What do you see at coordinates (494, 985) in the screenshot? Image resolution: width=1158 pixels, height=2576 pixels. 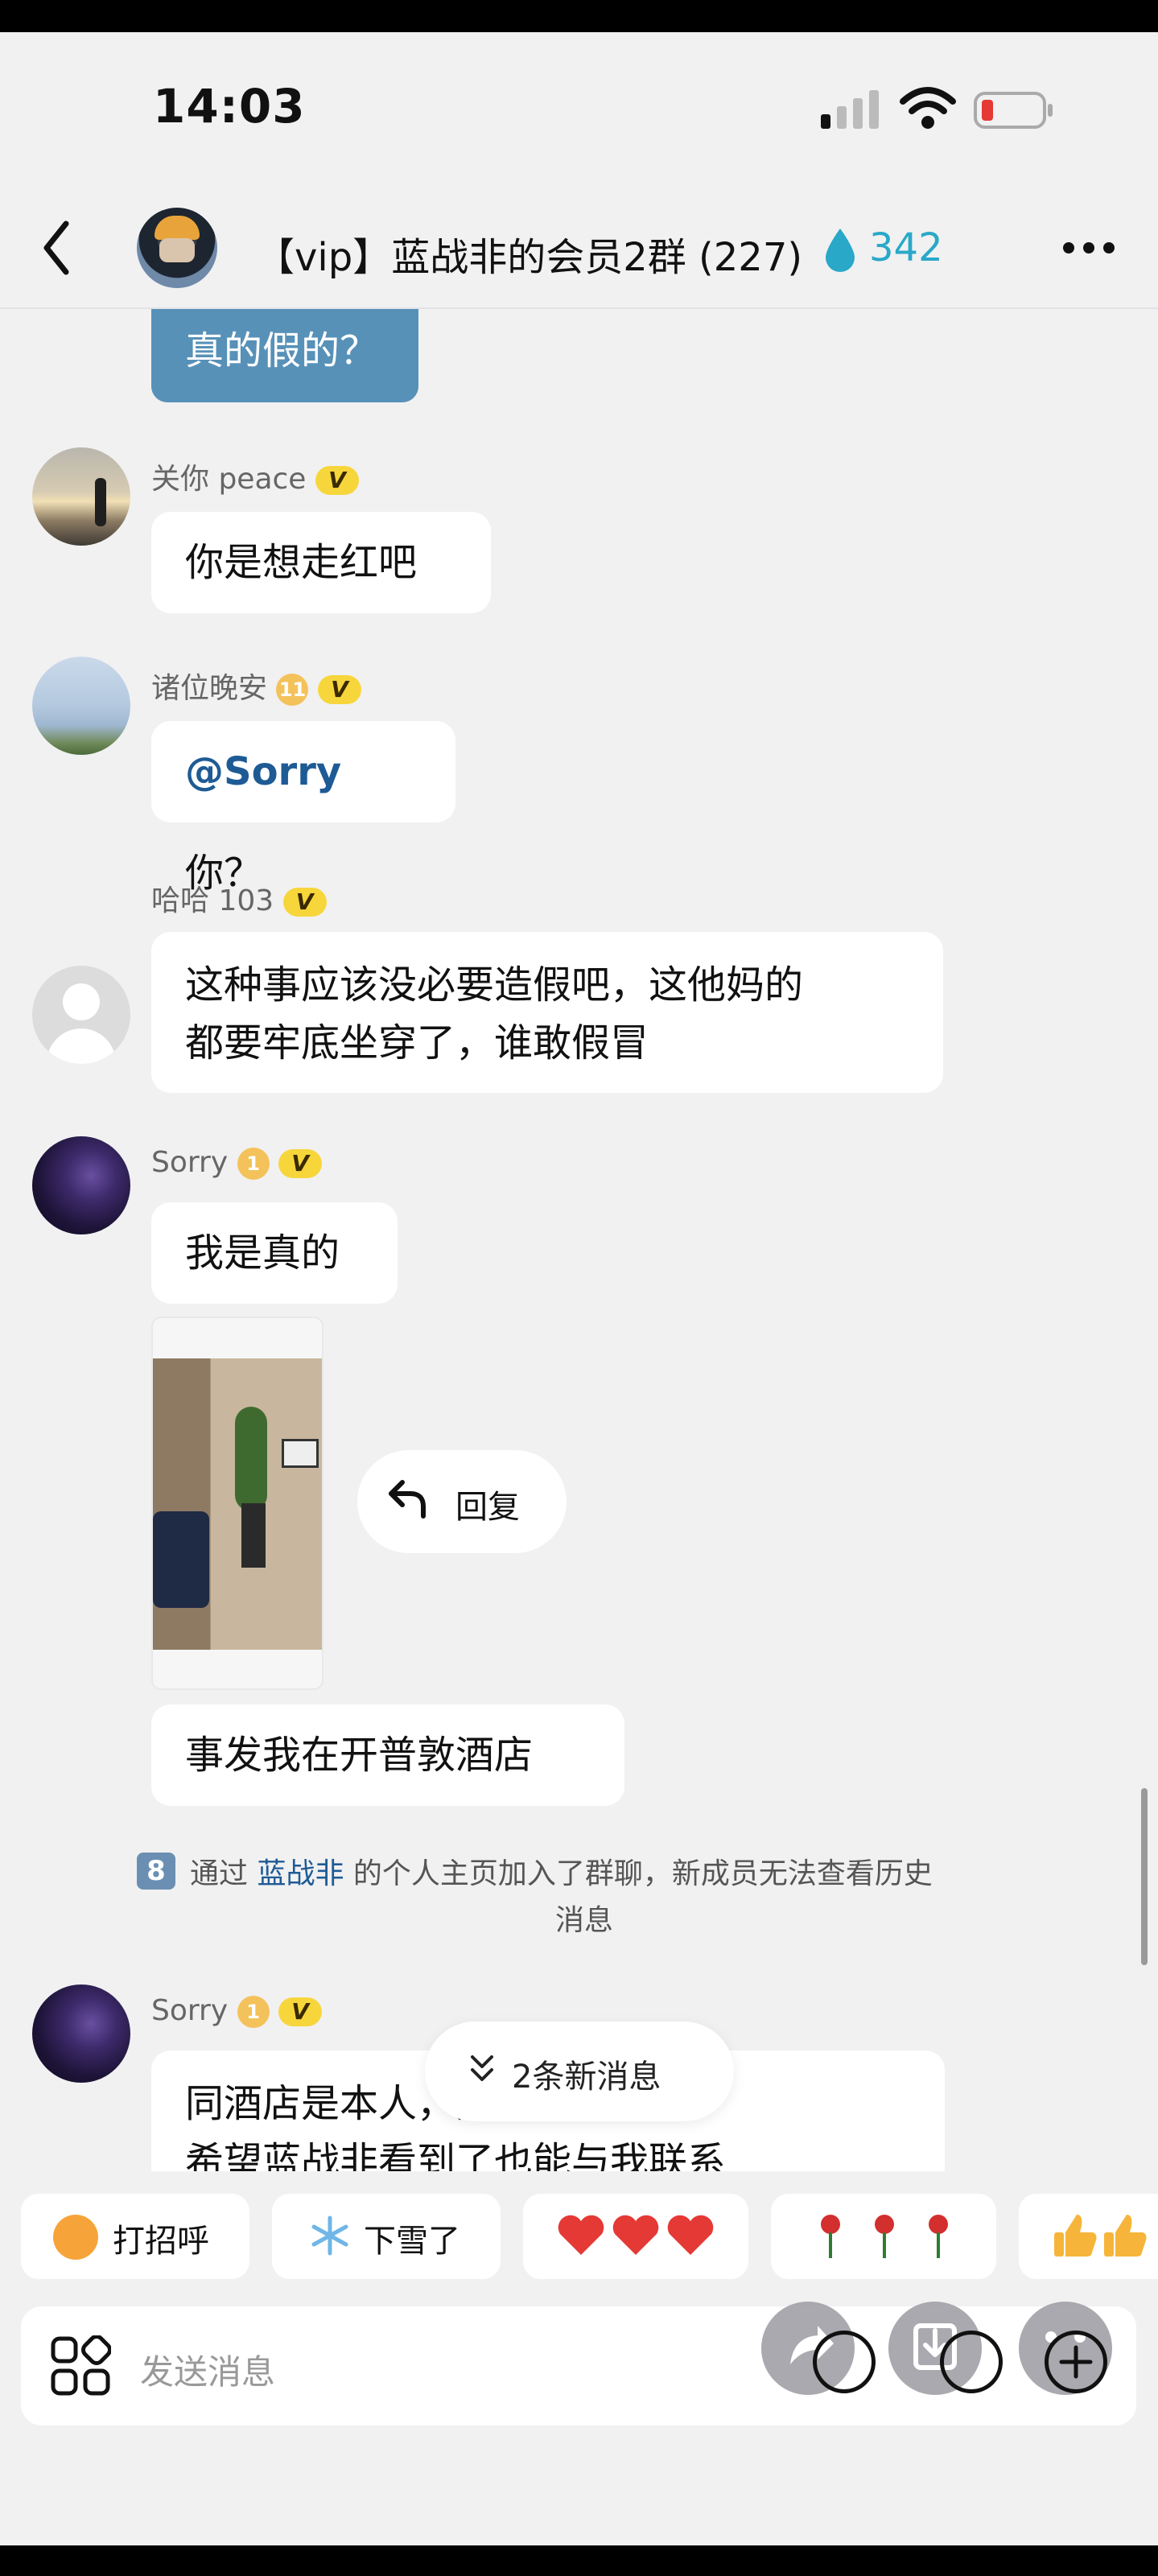 I see `message-text-line: 这种事应该没必要造假吧，这他妈的` at bounding box center [494, 985].